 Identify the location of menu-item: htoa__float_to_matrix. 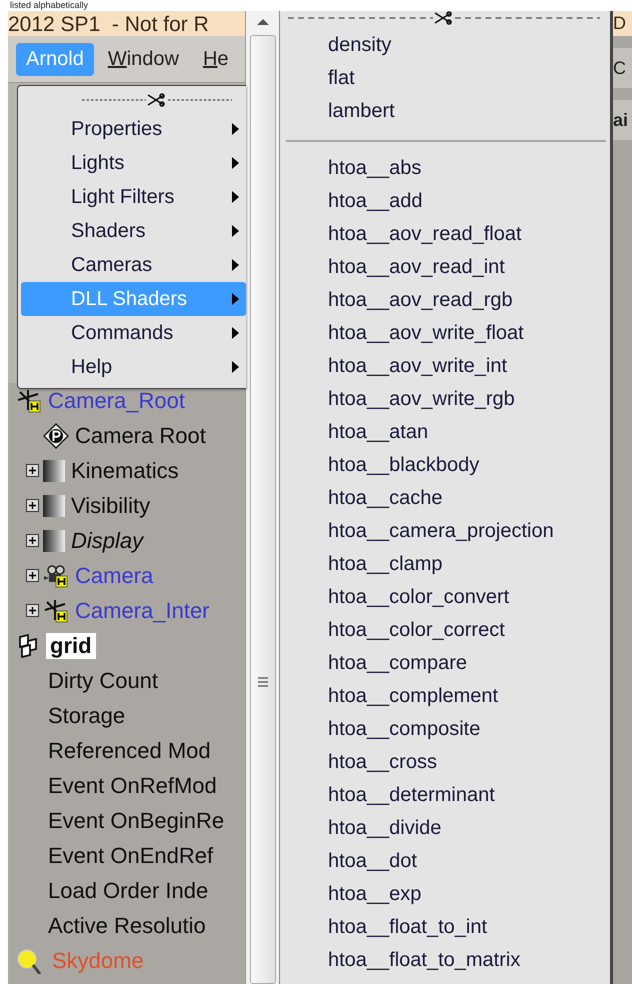
(445, 960).